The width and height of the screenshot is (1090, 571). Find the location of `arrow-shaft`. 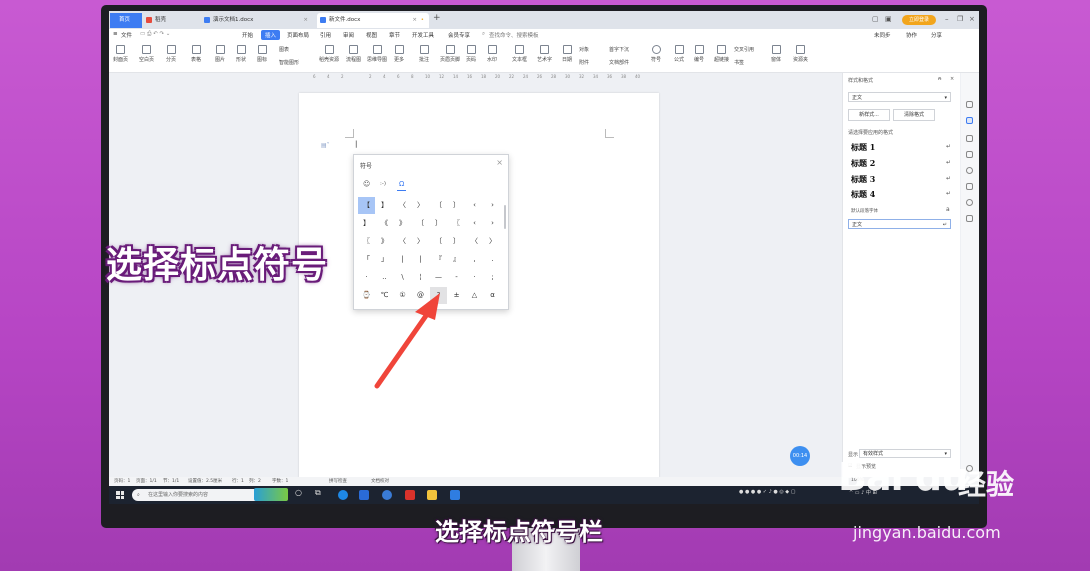

arrow-shaft is located at coordinates (403, 348).